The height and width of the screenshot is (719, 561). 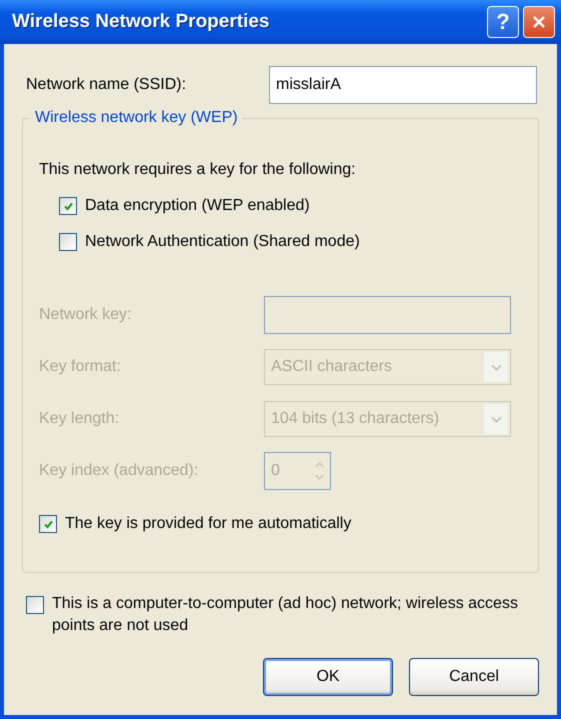 What do you see at coordinates (141, 22) in the screenshot?
I see `window-title: Wireless Network Properties` at bounding box center [141, 22].